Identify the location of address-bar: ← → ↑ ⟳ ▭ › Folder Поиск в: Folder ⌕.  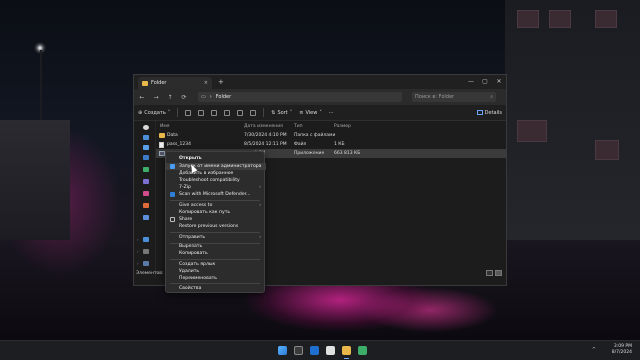
(320, 97).